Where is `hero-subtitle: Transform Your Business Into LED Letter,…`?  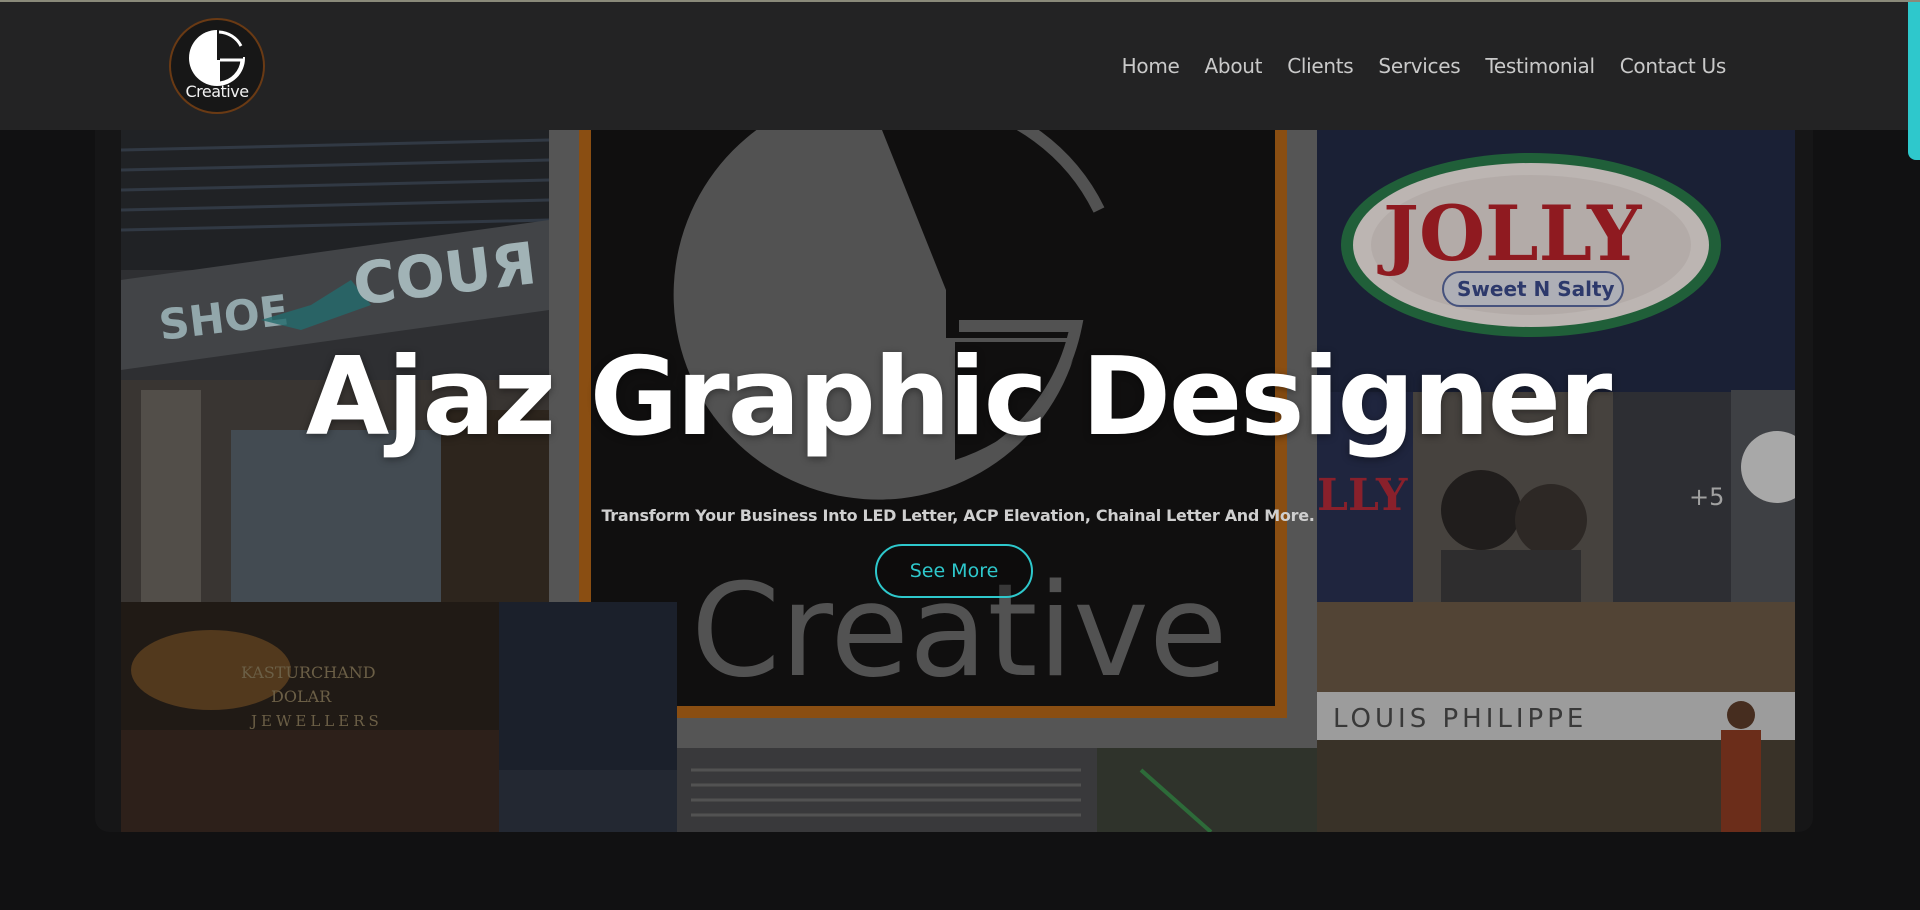
hero-subtitle: Transform Your Business Into LED Letter,… is located at coordinates (958, 515).